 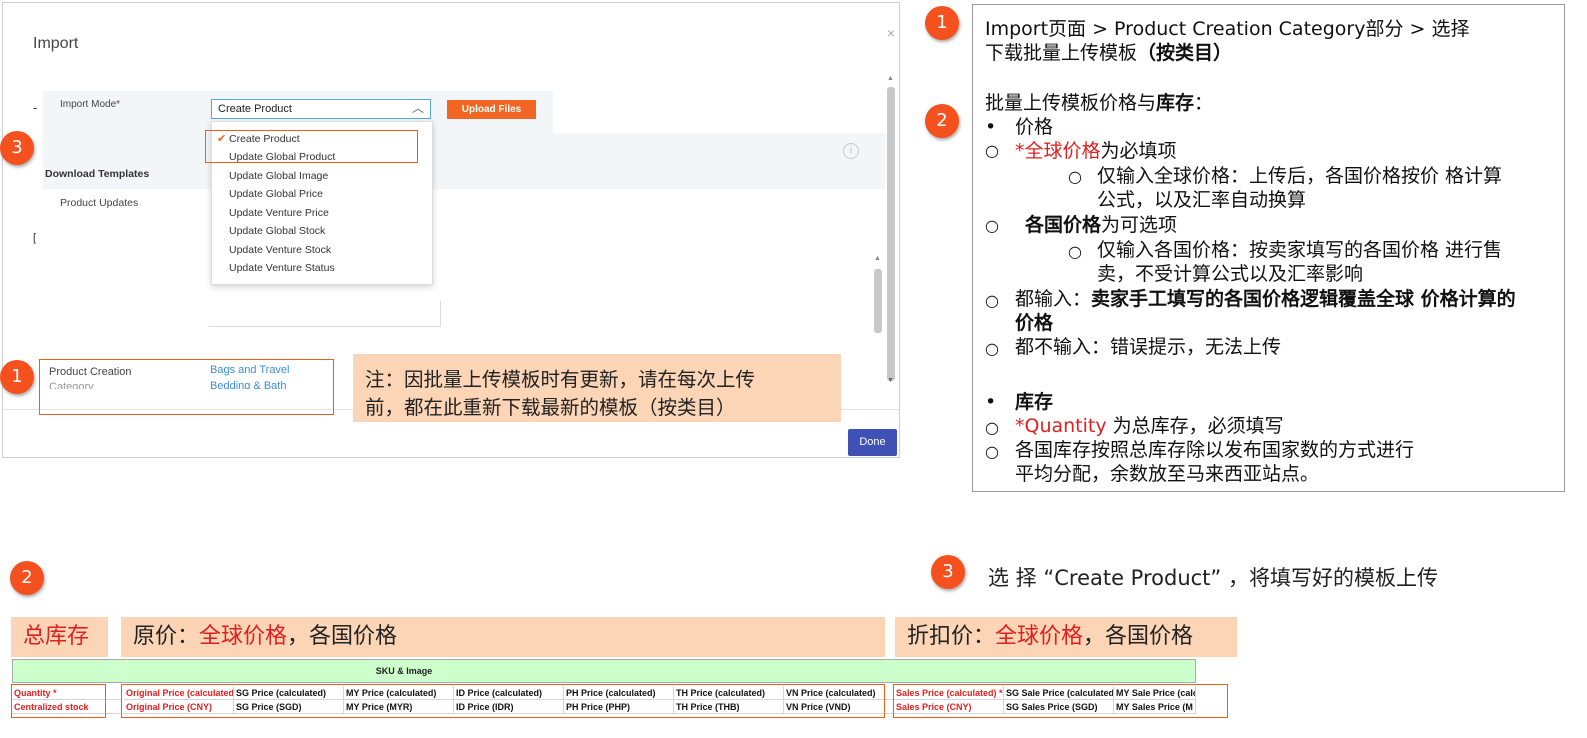 I want to click on note-line: 前，都在此重新下载最新的模板（按类目）, so click(x=550, y=407).